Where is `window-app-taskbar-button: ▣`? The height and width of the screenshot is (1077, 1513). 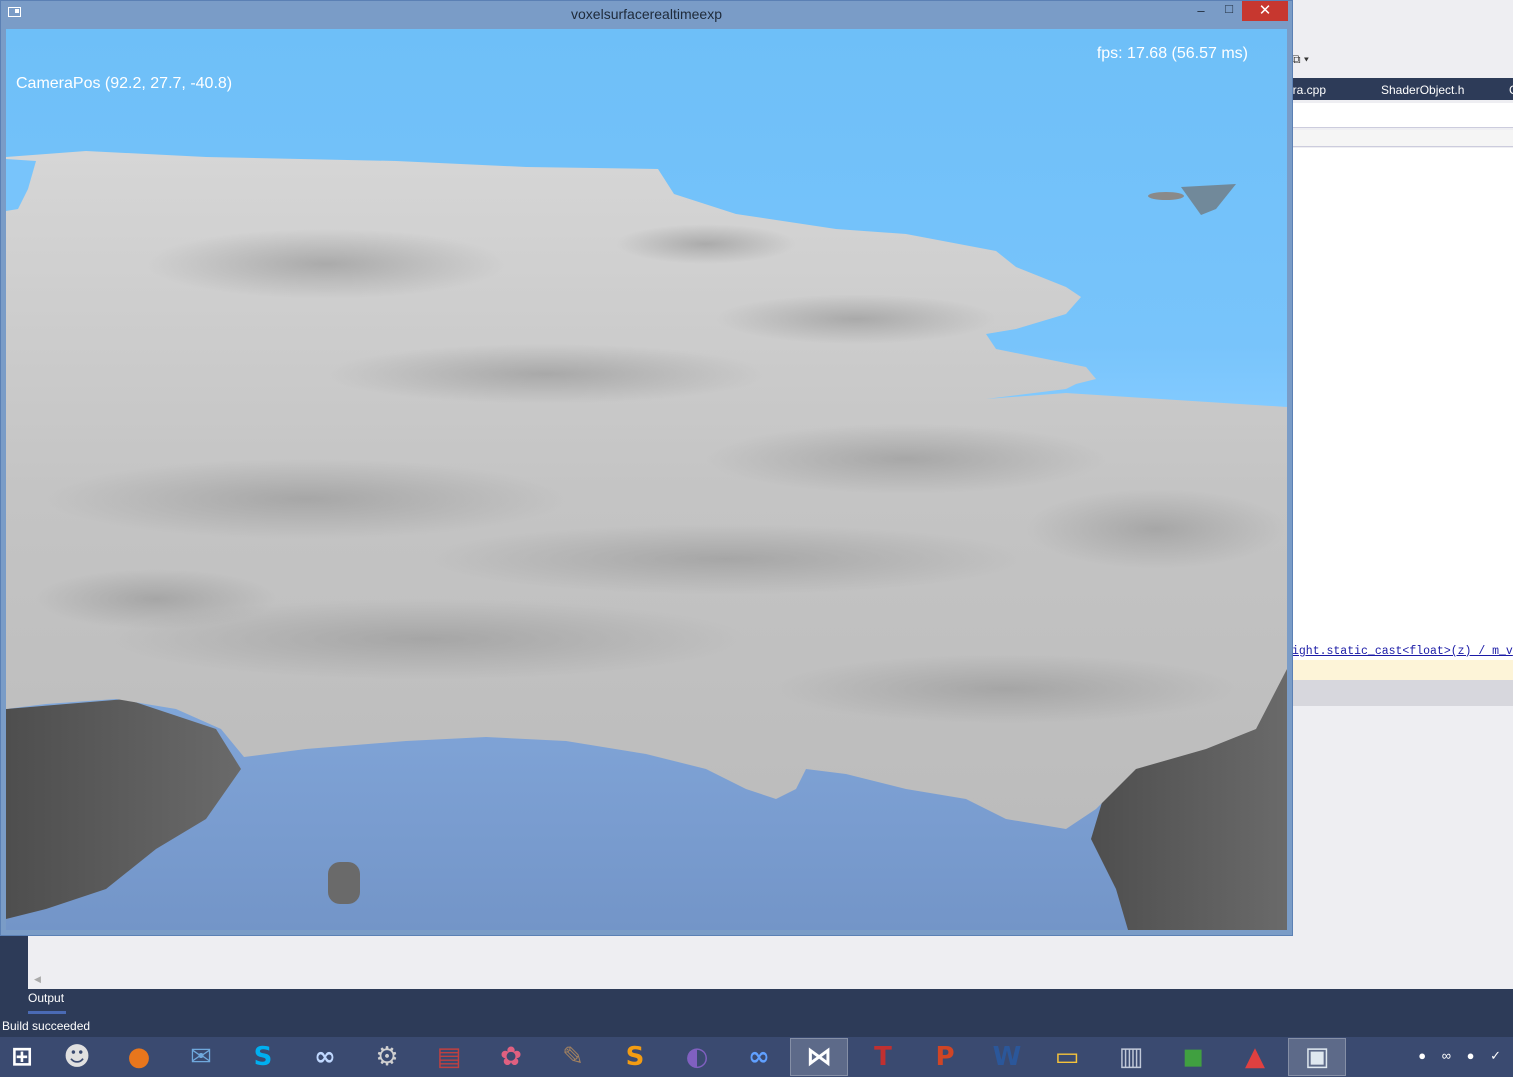
window-app-taskbar-button: ▣ is located at coordinates (1317, 1057).